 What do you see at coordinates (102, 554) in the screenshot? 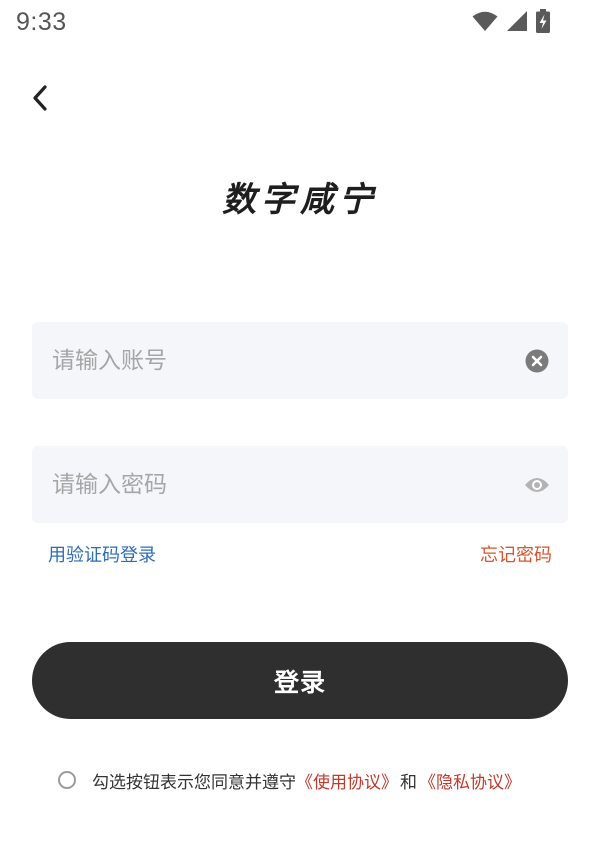
I see `sms-login-link: 用验证码登录` at bounding box center [102, 554].